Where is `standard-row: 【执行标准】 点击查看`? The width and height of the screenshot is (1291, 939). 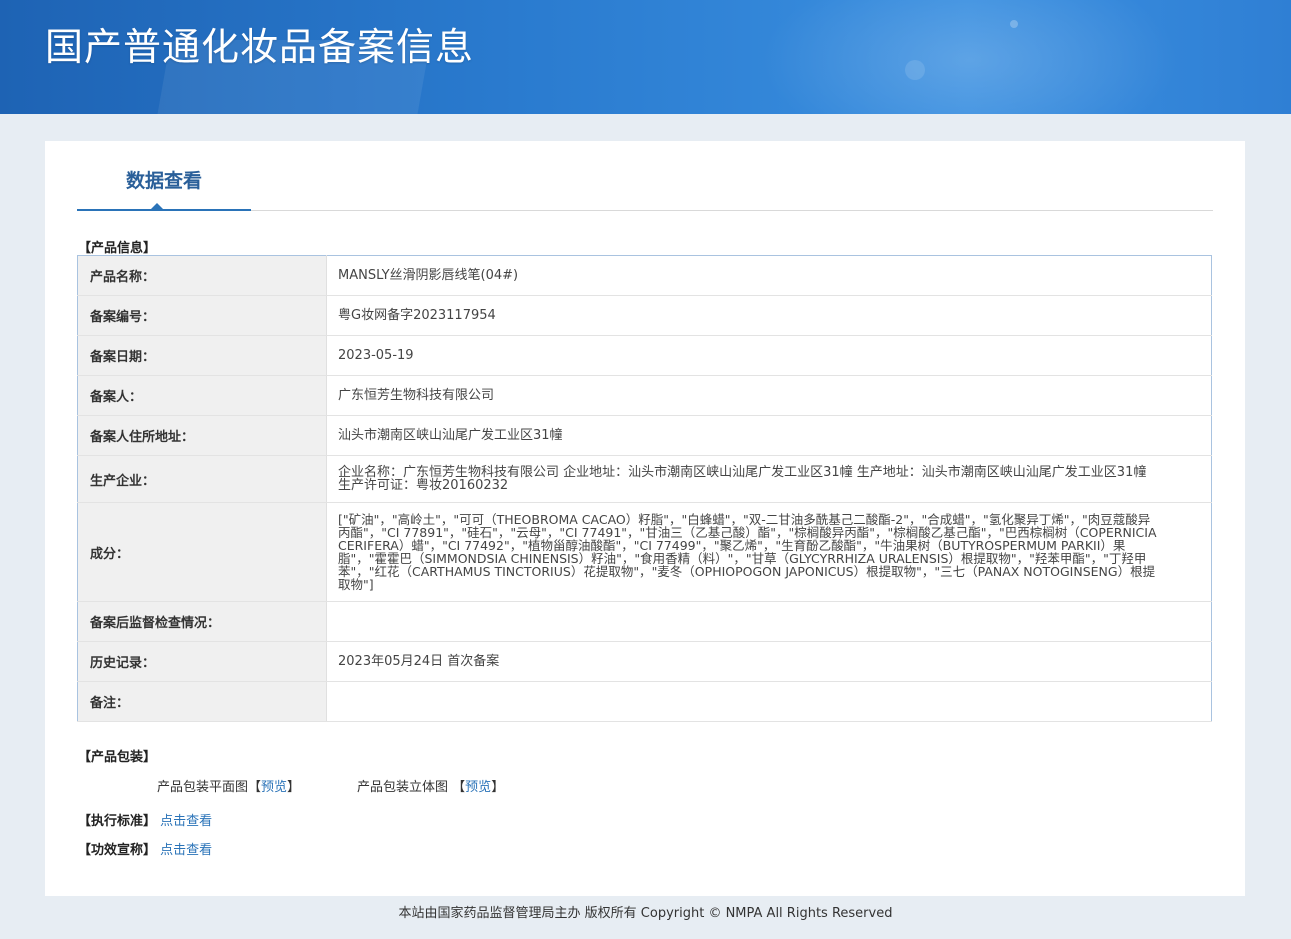
standard-row: 【执行标准】 点击查看 is located at coordinates (145, 819).